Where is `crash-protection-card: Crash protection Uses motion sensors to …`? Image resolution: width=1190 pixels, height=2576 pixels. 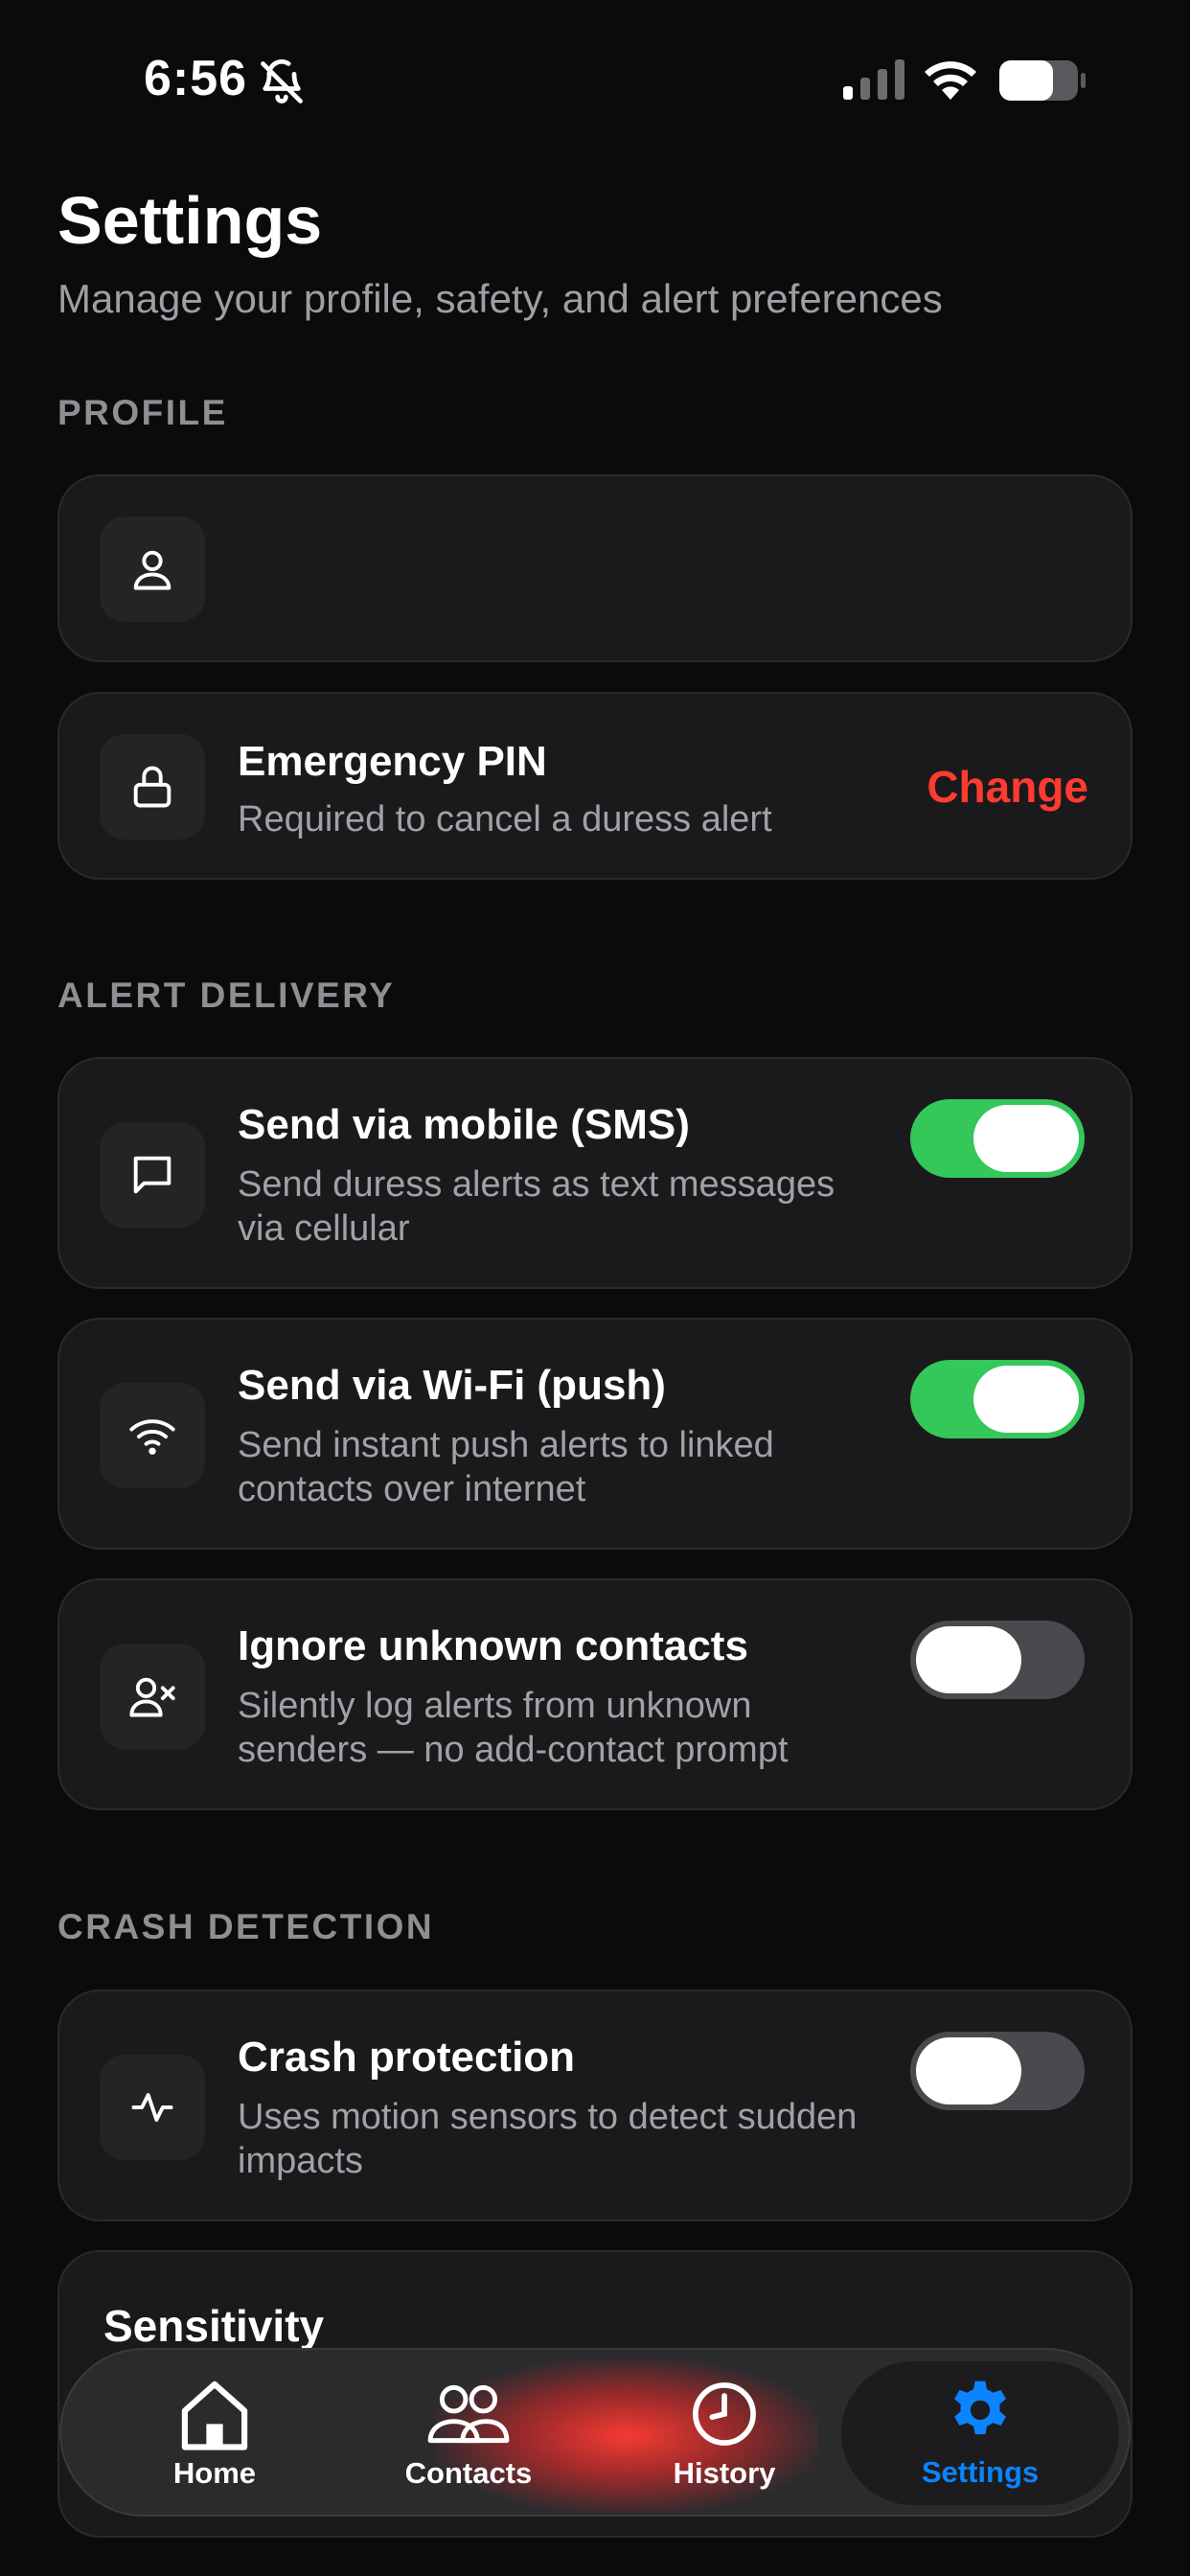
crash-protection-card: Crash protection Uses motion sensors to … is located at coordinates (595, 2105).